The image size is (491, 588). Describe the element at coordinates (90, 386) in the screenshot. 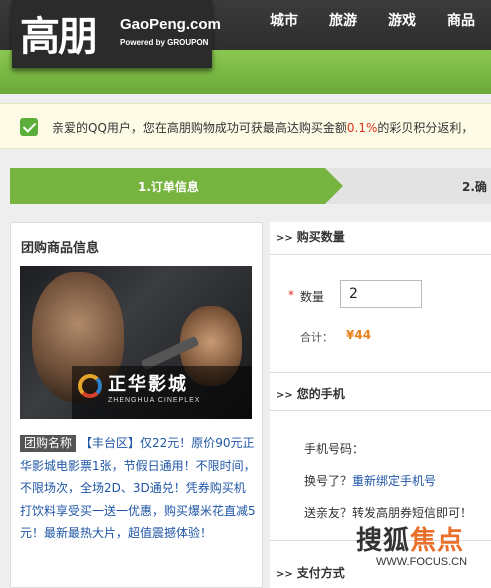

I see `cinema-logo-icon` at that location.